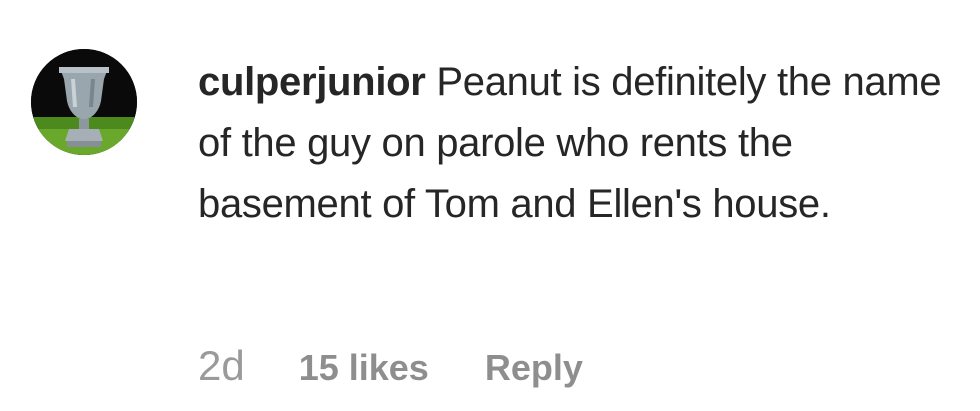 The width and height of the screenshot is (980, 411). I want to click on comment-meta: 2d 15 likes Reply, so click(390, 370).